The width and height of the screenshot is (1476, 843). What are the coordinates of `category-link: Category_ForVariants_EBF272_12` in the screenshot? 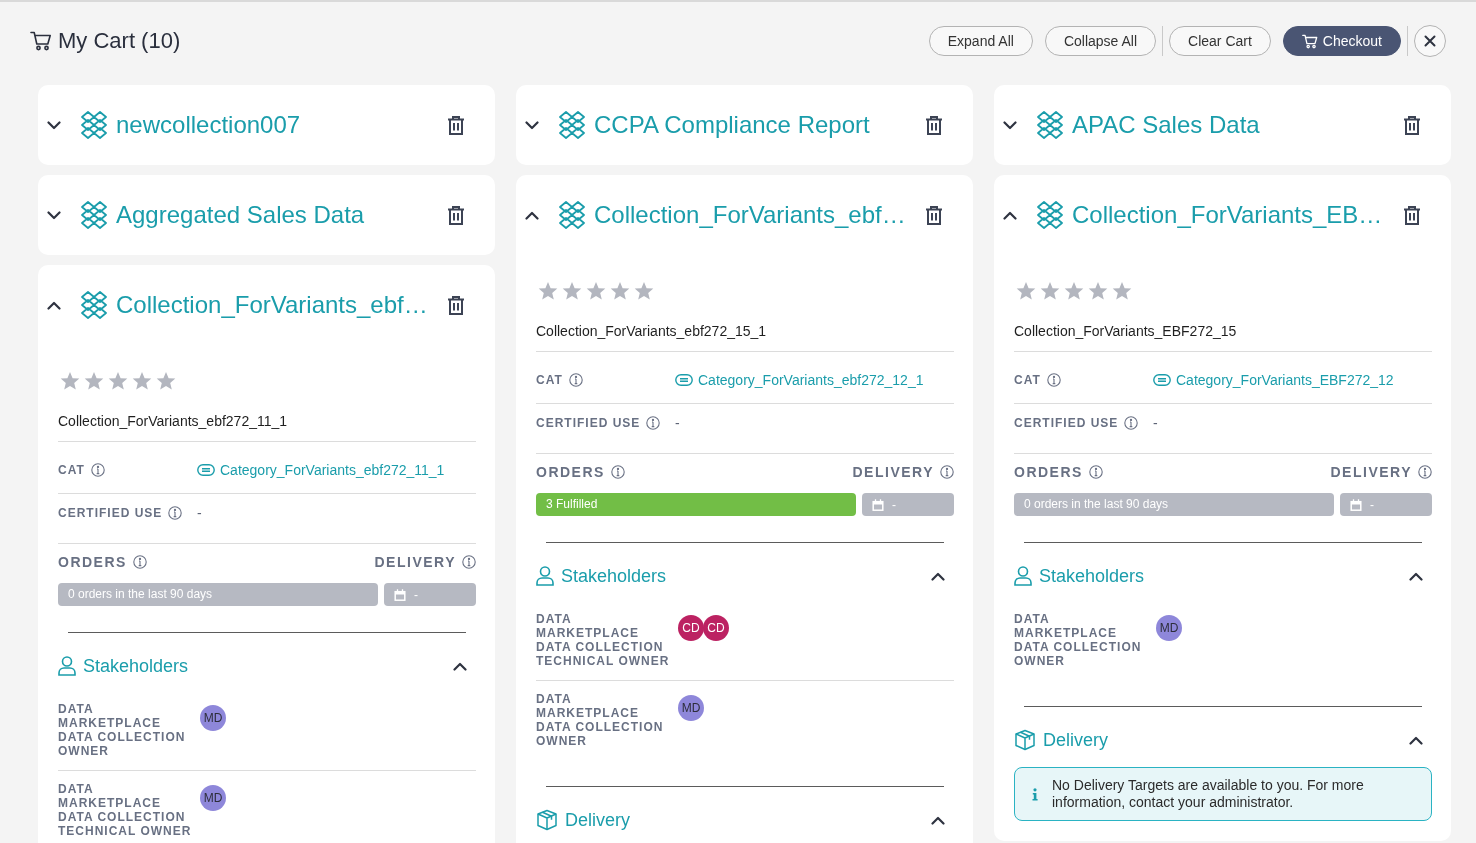 It's located at (1285, 380).